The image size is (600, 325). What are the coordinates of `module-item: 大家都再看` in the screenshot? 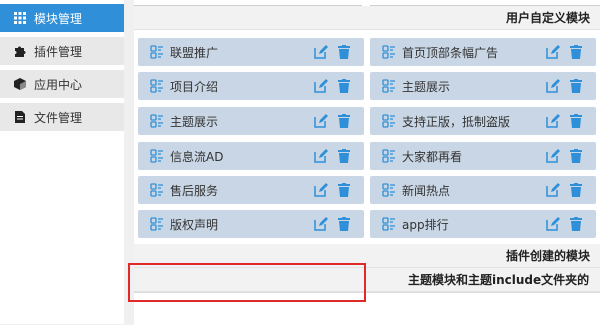 It's located at (483, 156).